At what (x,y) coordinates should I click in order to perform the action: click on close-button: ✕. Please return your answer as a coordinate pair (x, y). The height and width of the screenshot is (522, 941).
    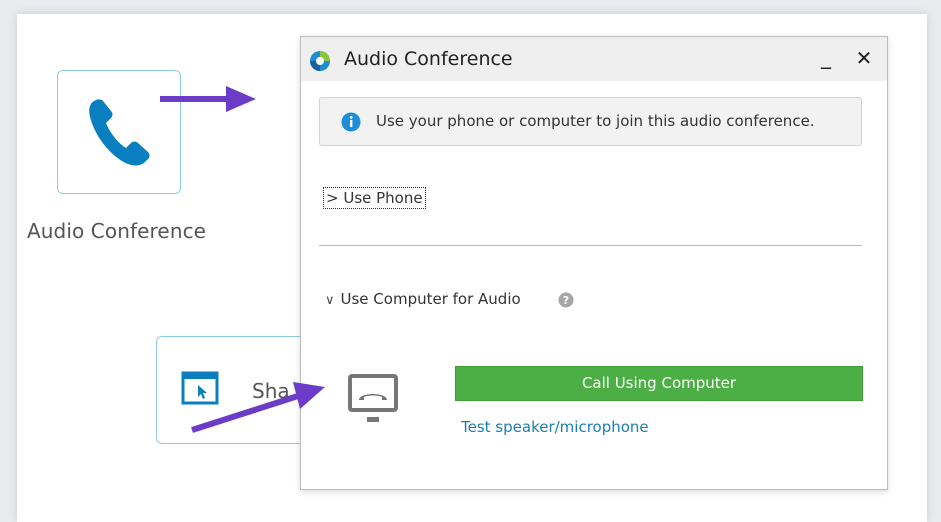
    Looking at the image, I should click on (864, 58).